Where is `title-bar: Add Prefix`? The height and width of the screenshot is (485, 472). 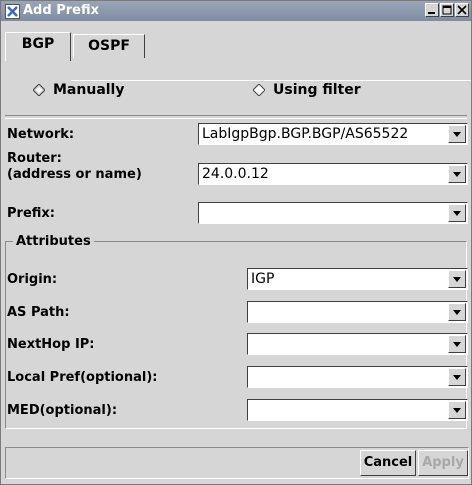 title-bar: Add Prefix is located at coordinates (236, 11).